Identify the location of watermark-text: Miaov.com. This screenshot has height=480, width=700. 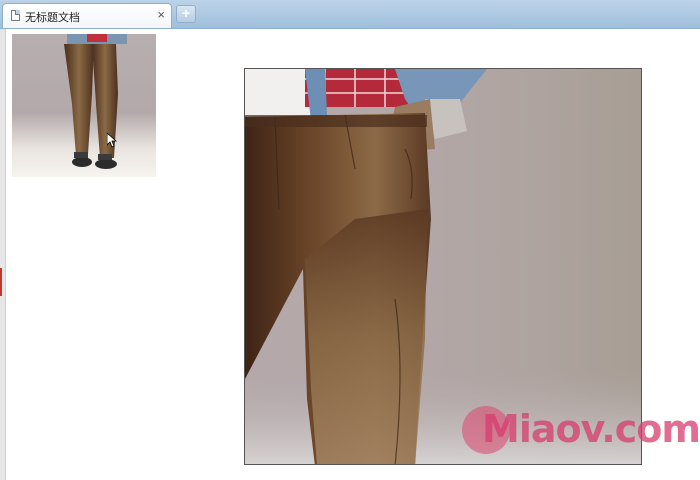
(591, 429).